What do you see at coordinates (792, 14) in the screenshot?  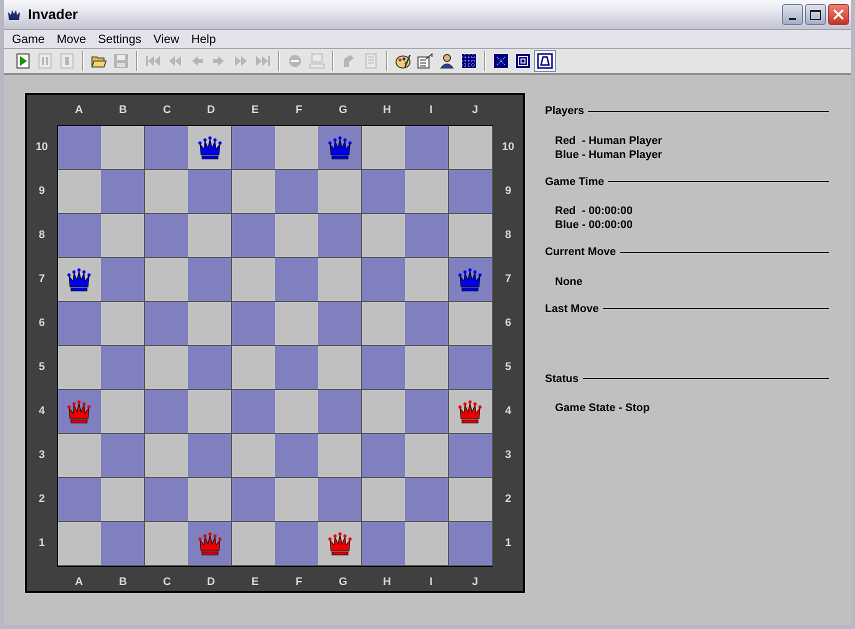 I see `minimize-button` at bounding box center [792, 14].